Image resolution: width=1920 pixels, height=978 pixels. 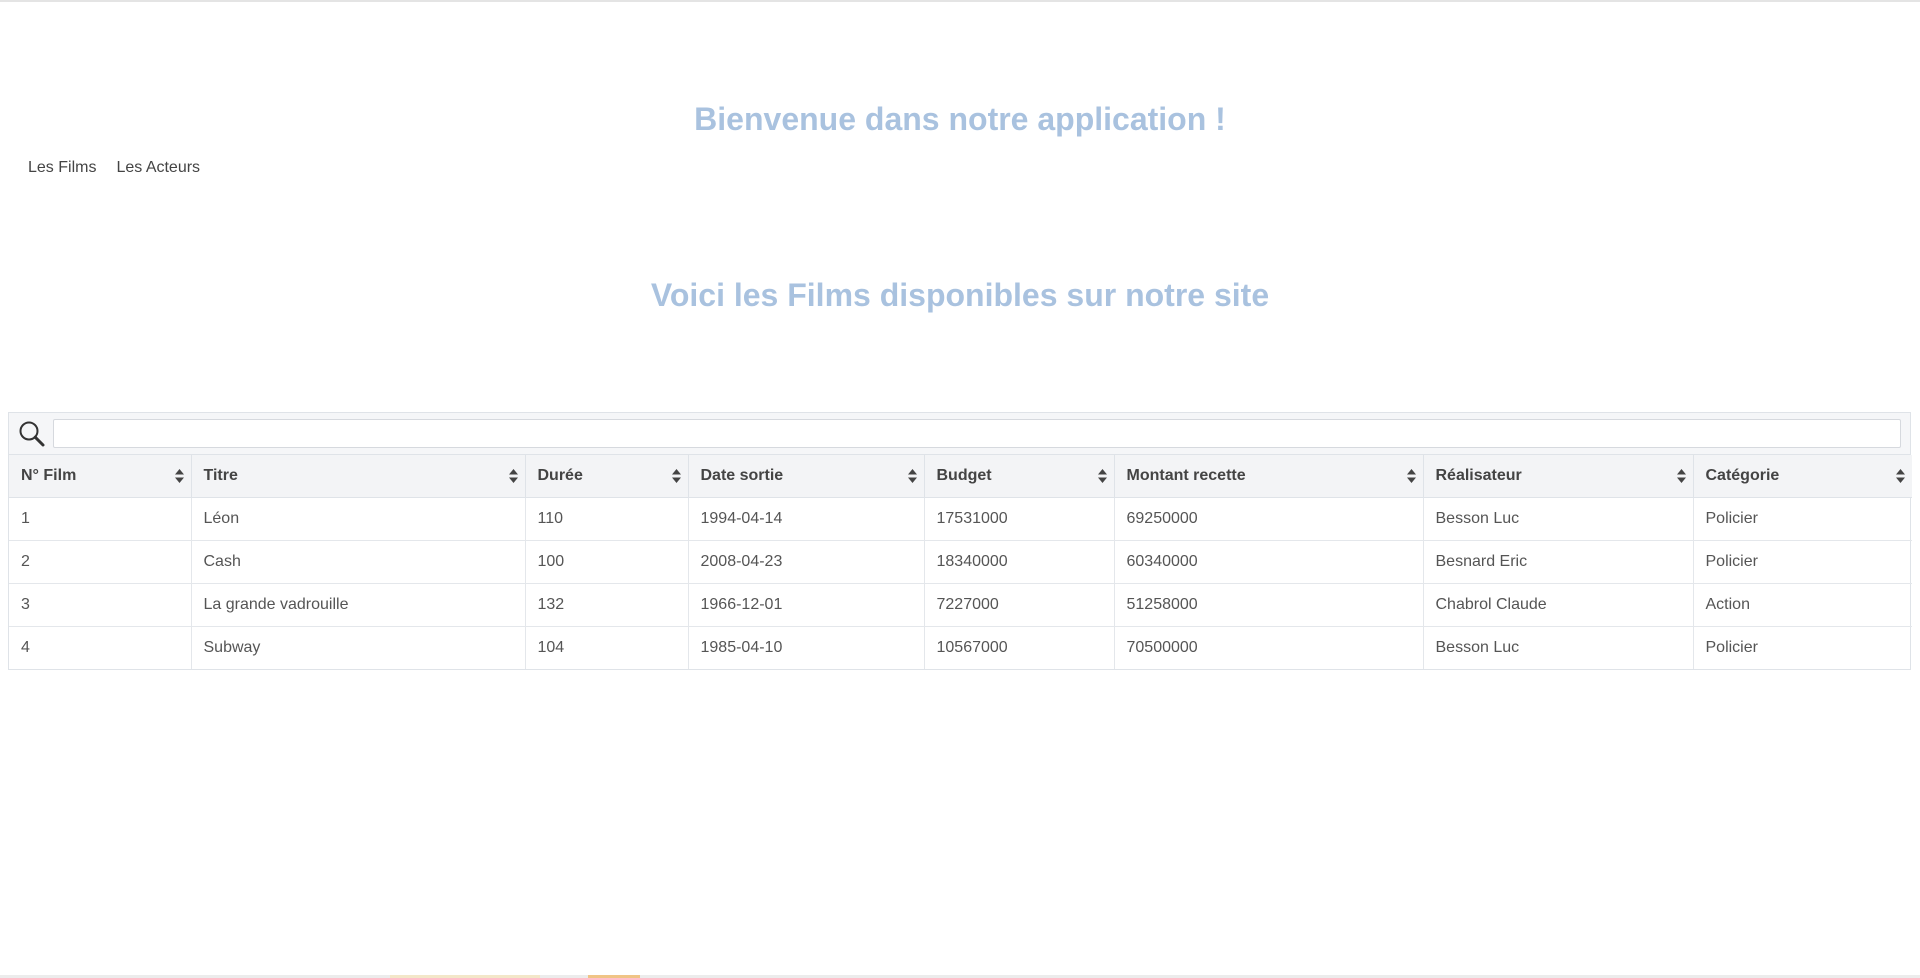 I want to click on table-cell: 100, so click(x=607, y=562).